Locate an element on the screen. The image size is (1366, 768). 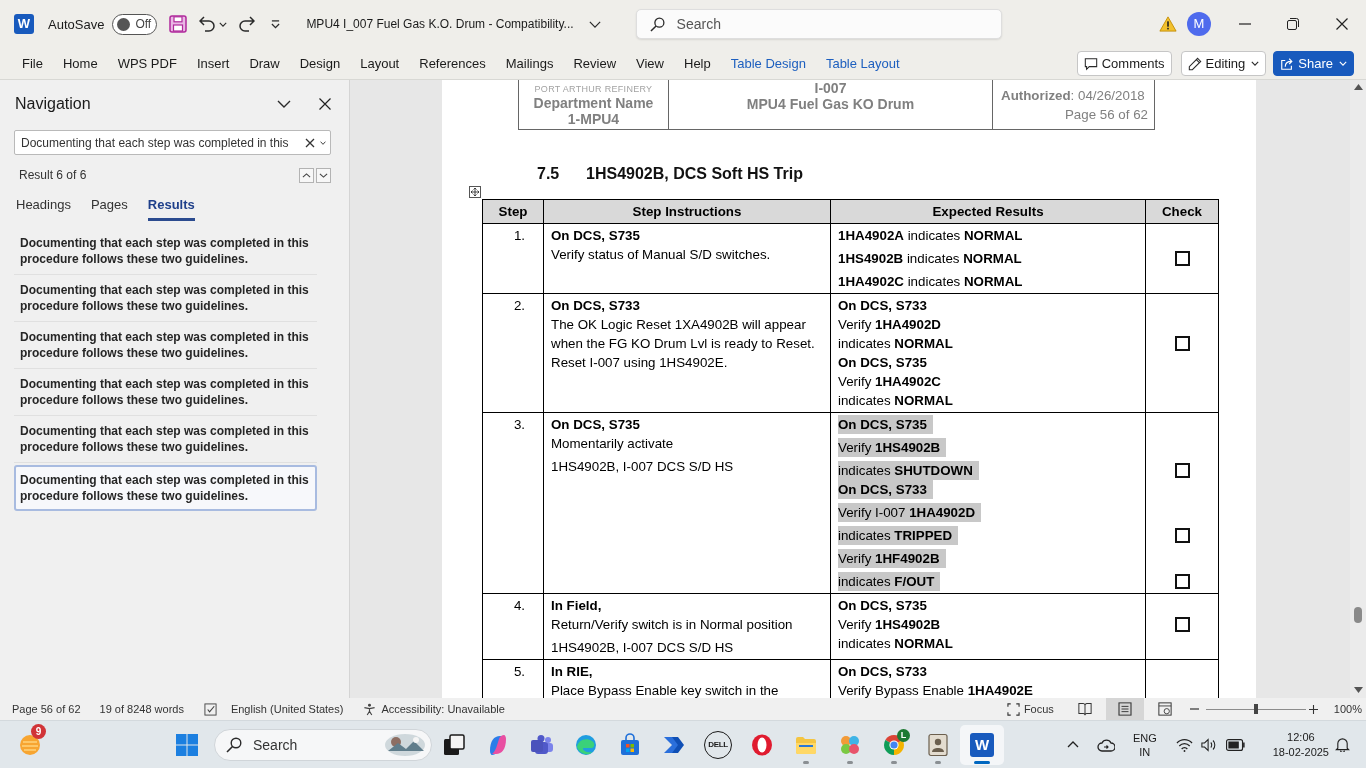
undo-icon is located at coordinates (207, 24).